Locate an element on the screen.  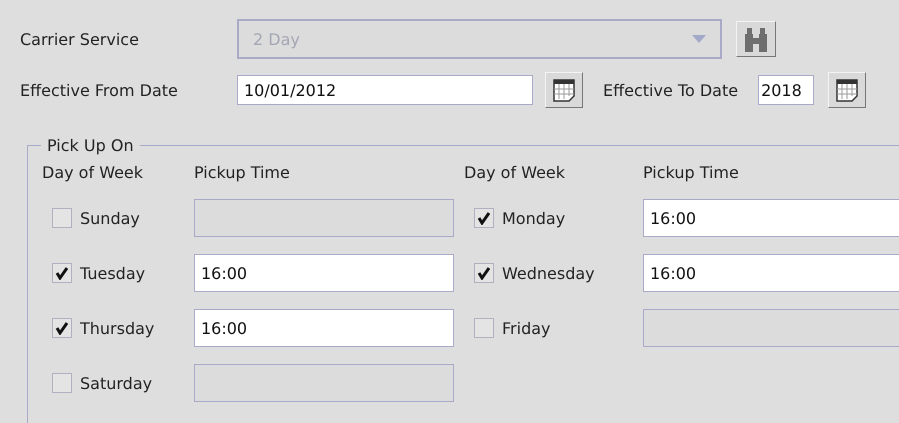
field-label: Effective To Date is located at coordinates (670, 90).